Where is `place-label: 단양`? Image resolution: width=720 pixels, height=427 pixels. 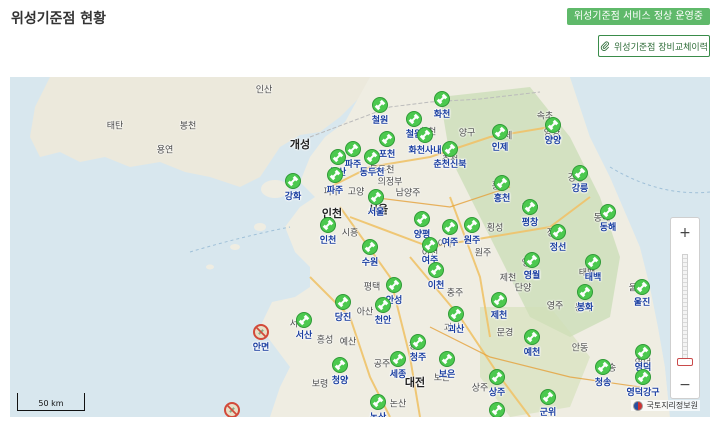 place-label: 단양 is located at coordinates (523, 288).